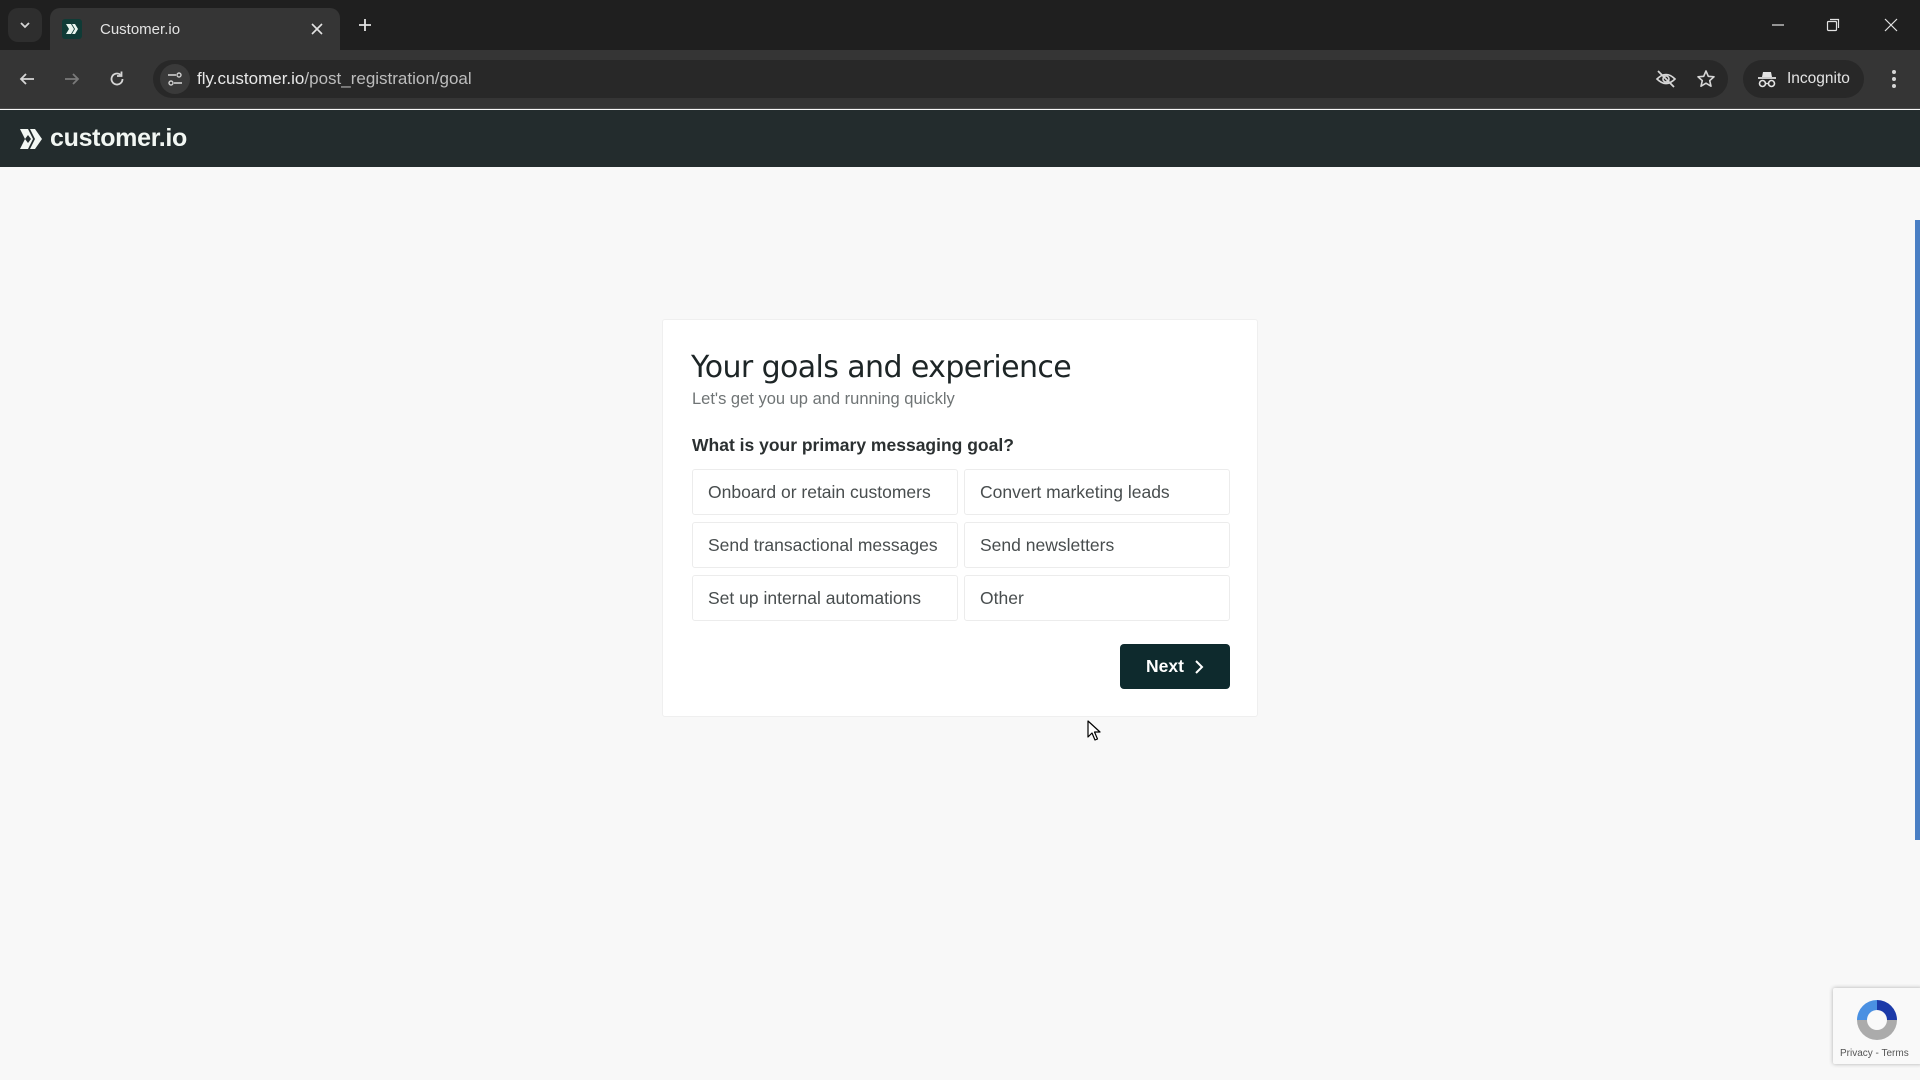  Describe the element at coordinates (118, 138) in the screenshot. I see `logo-text: customer.io` at that location.